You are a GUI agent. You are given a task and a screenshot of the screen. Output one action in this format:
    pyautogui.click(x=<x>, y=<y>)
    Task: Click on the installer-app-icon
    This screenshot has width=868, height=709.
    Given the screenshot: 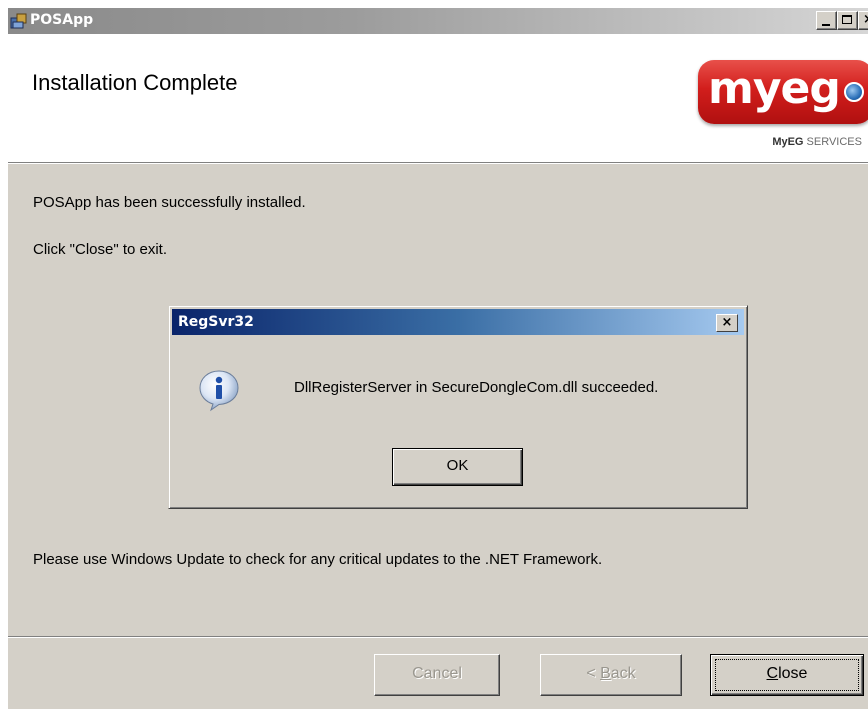 What is the action you would take?
    pyautogui.click(x=18, y=21)
    